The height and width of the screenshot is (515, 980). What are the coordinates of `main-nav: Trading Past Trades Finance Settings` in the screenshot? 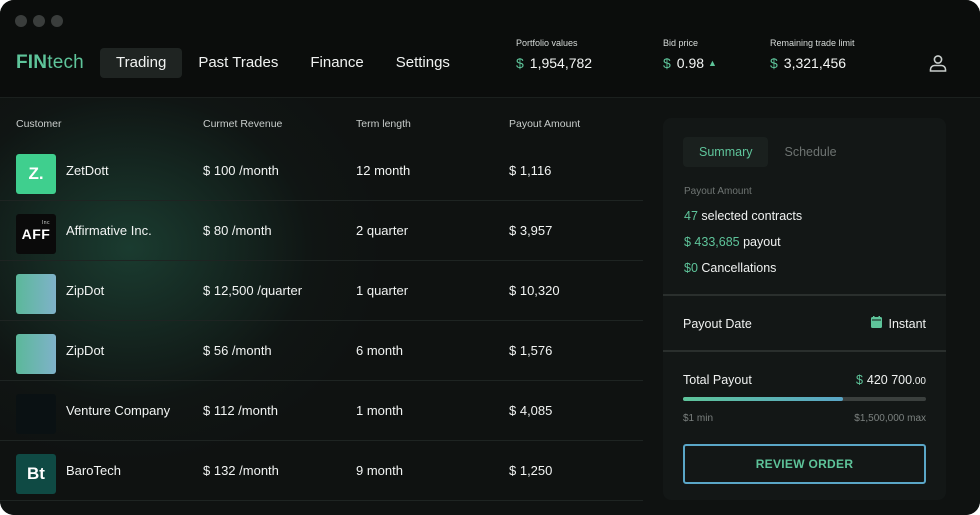 It's located at (283, 63).